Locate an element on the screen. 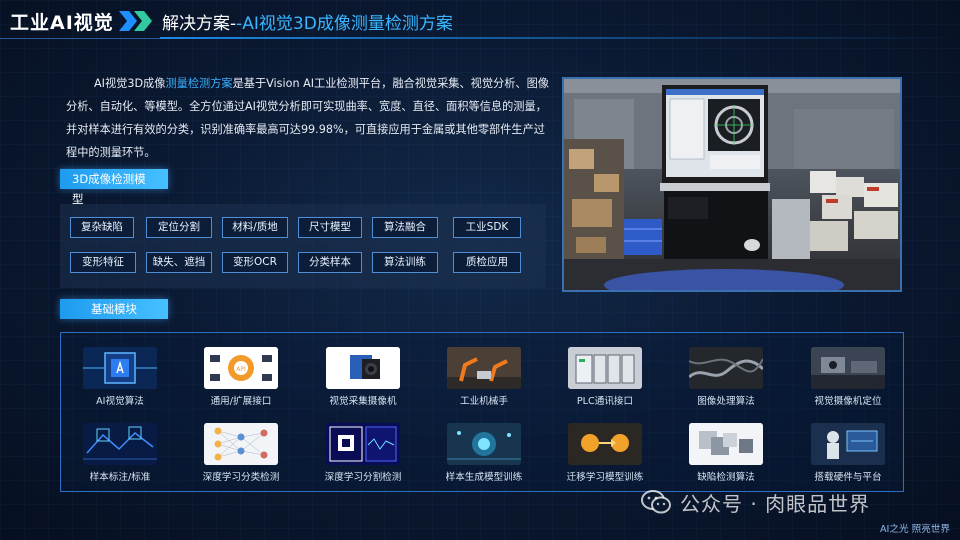 Image resolution: width=960 pixels, height=540 pixels. module-tile: 工业机械手 is located at coordinates (481, 377).